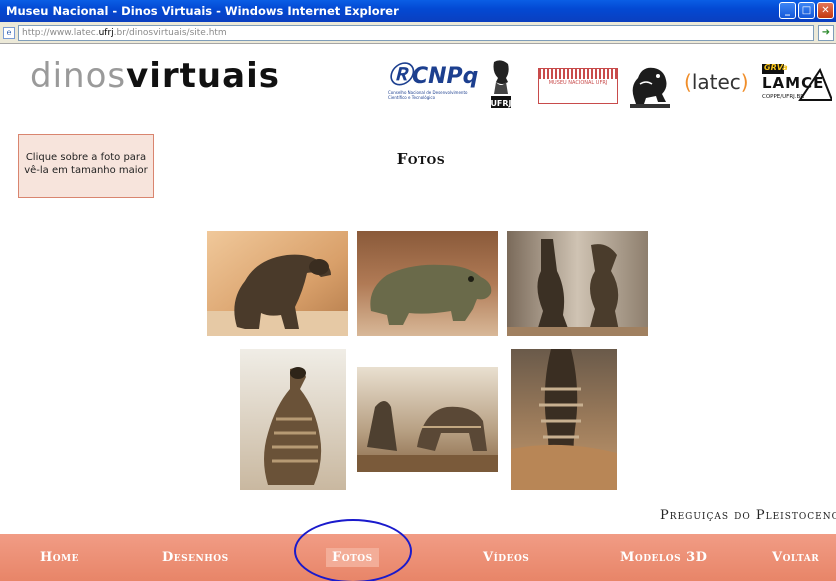 This screenshot has width=836, height=581. I want to click on nav-videos: Vídeos, so click(506, 557).